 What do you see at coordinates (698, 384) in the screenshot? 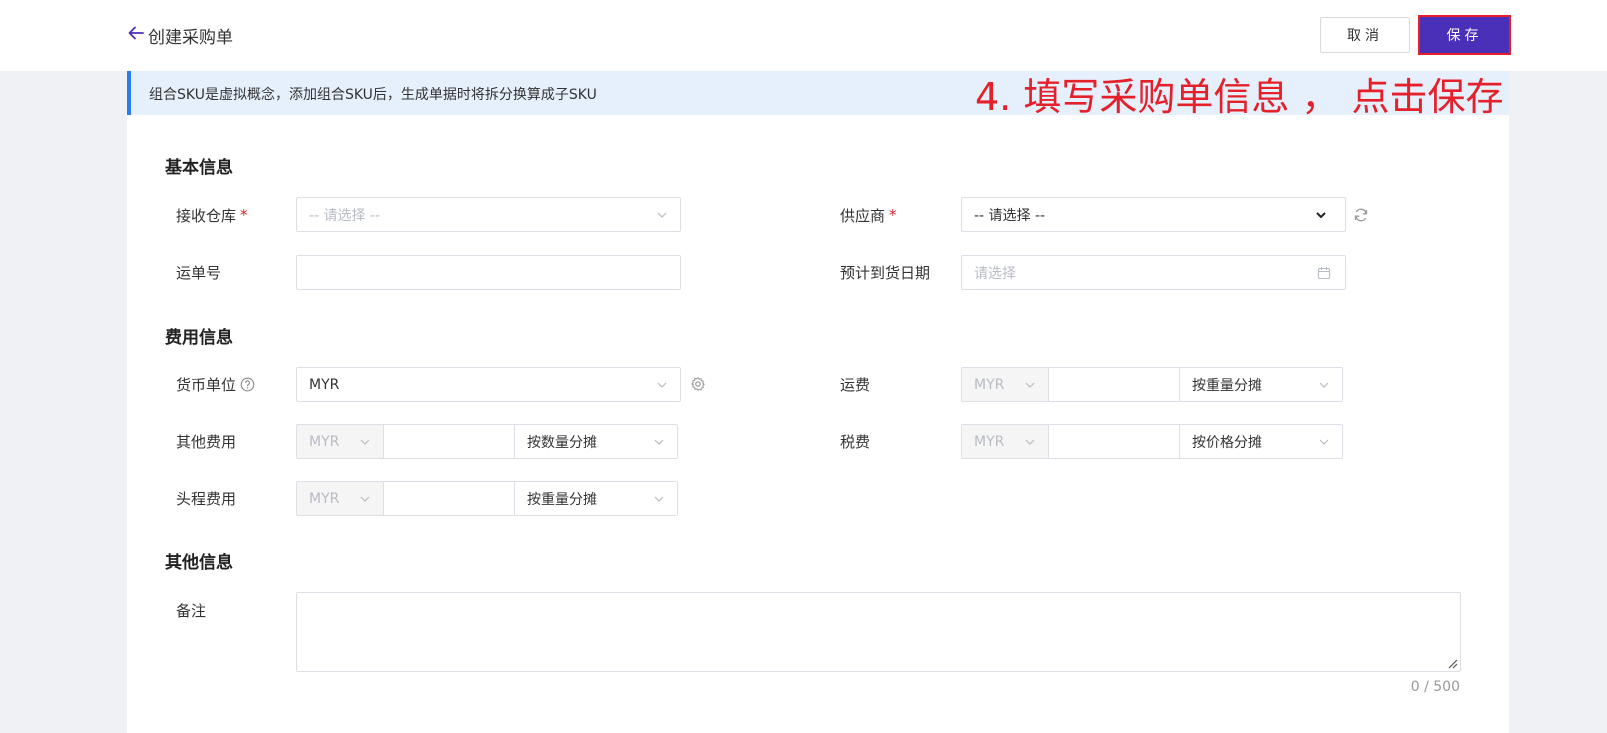
I see `gear-icon` at bounding box center [698, 384].